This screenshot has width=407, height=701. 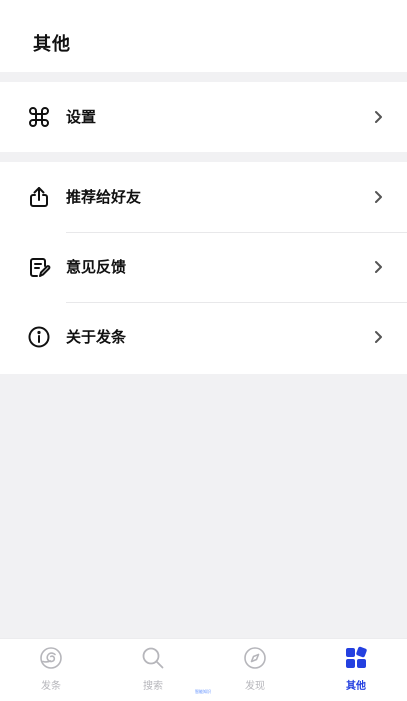 I want to click on menu-item-settings: 设置, so click(x=203, y=117).